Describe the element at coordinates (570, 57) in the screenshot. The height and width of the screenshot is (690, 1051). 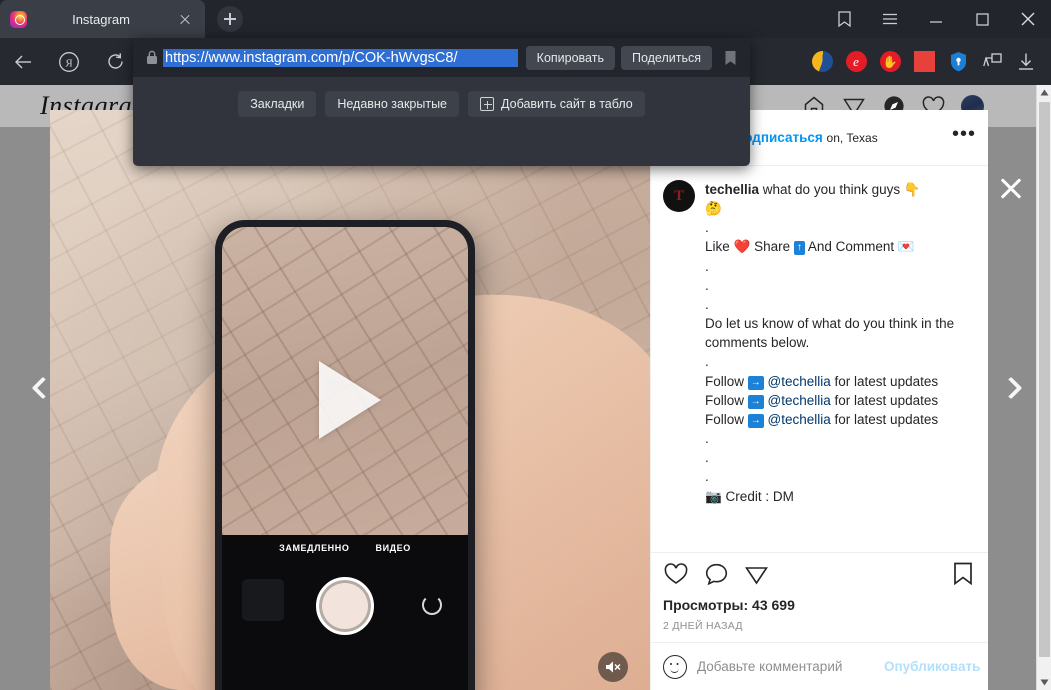
I see `copy-url-button: Копировать` at that location.